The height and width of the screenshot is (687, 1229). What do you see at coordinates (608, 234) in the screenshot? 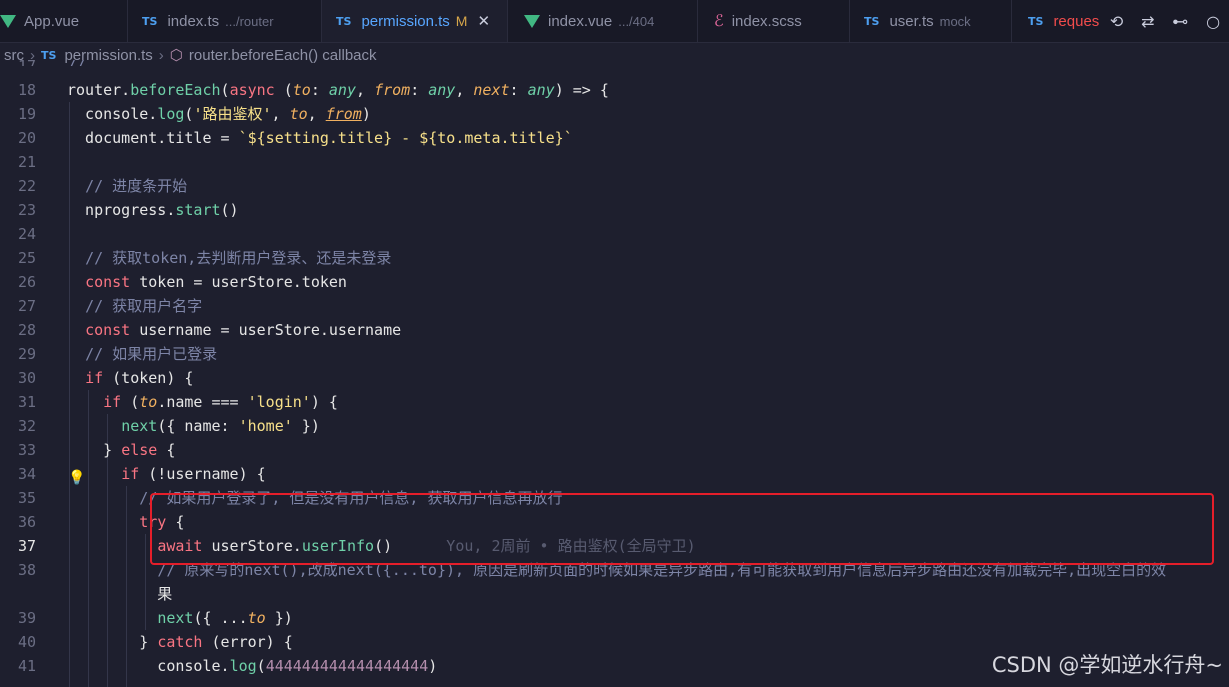
I see `code-line: 24` at bounding box center [608, 234].